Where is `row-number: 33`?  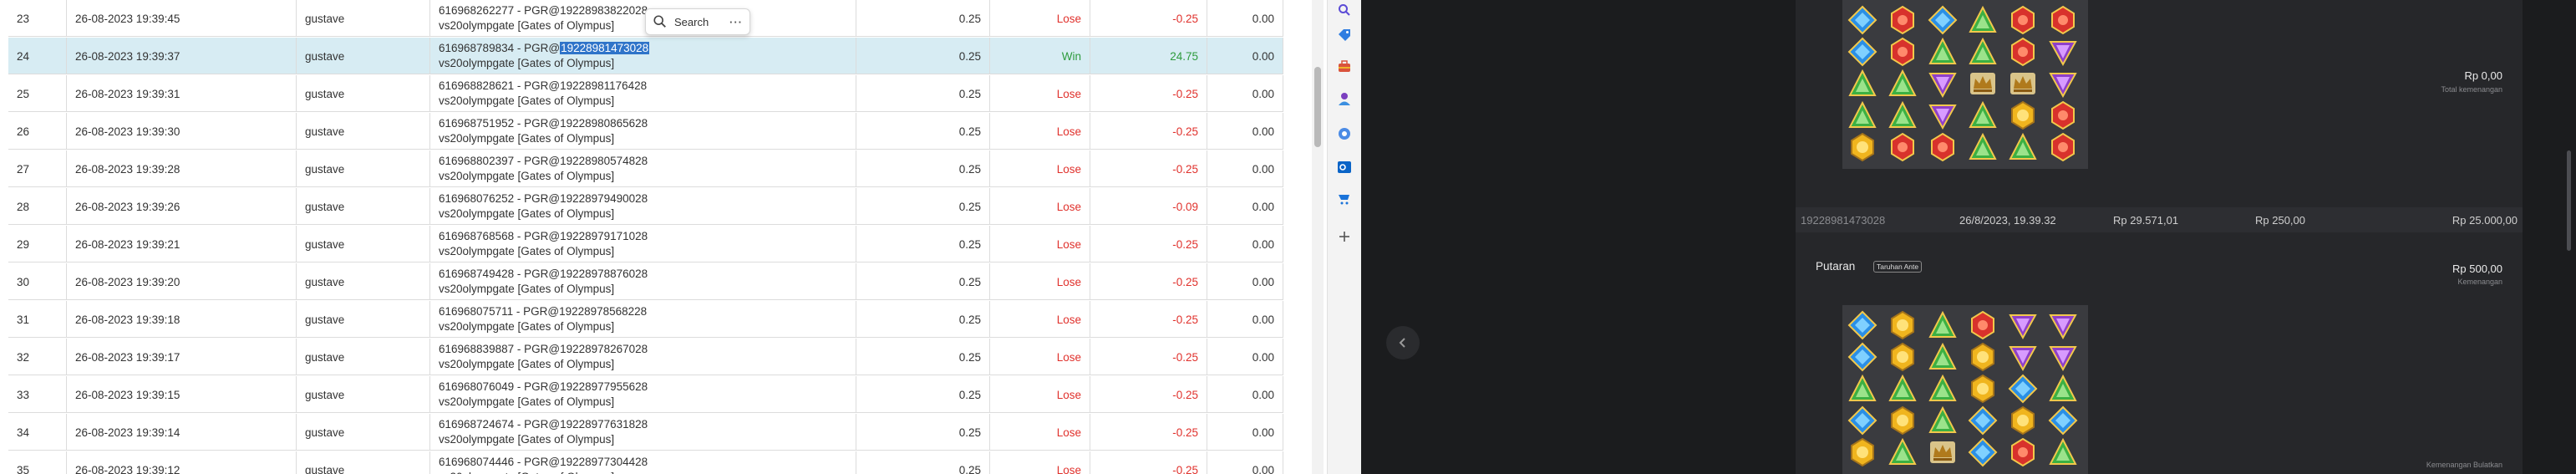 row-number: 33 is located at coordinates (37, 394).